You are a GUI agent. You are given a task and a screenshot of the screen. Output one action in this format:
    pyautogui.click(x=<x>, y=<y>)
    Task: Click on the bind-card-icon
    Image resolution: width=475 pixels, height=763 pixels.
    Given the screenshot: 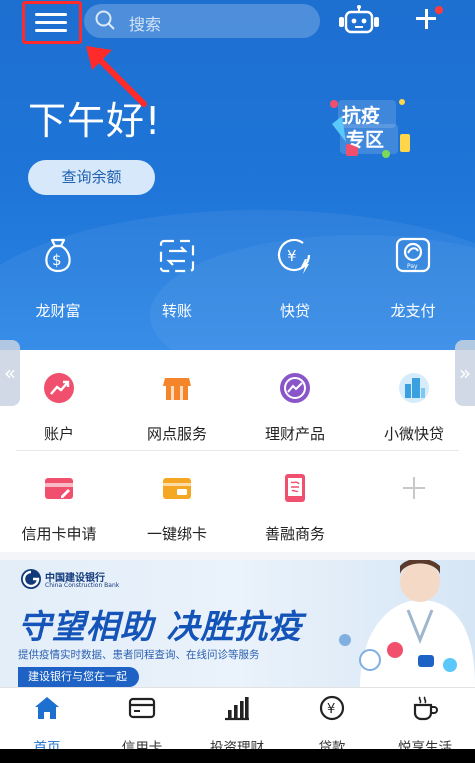 What is the action you would take?
    pyautogui.click(x=177, y=488)
    